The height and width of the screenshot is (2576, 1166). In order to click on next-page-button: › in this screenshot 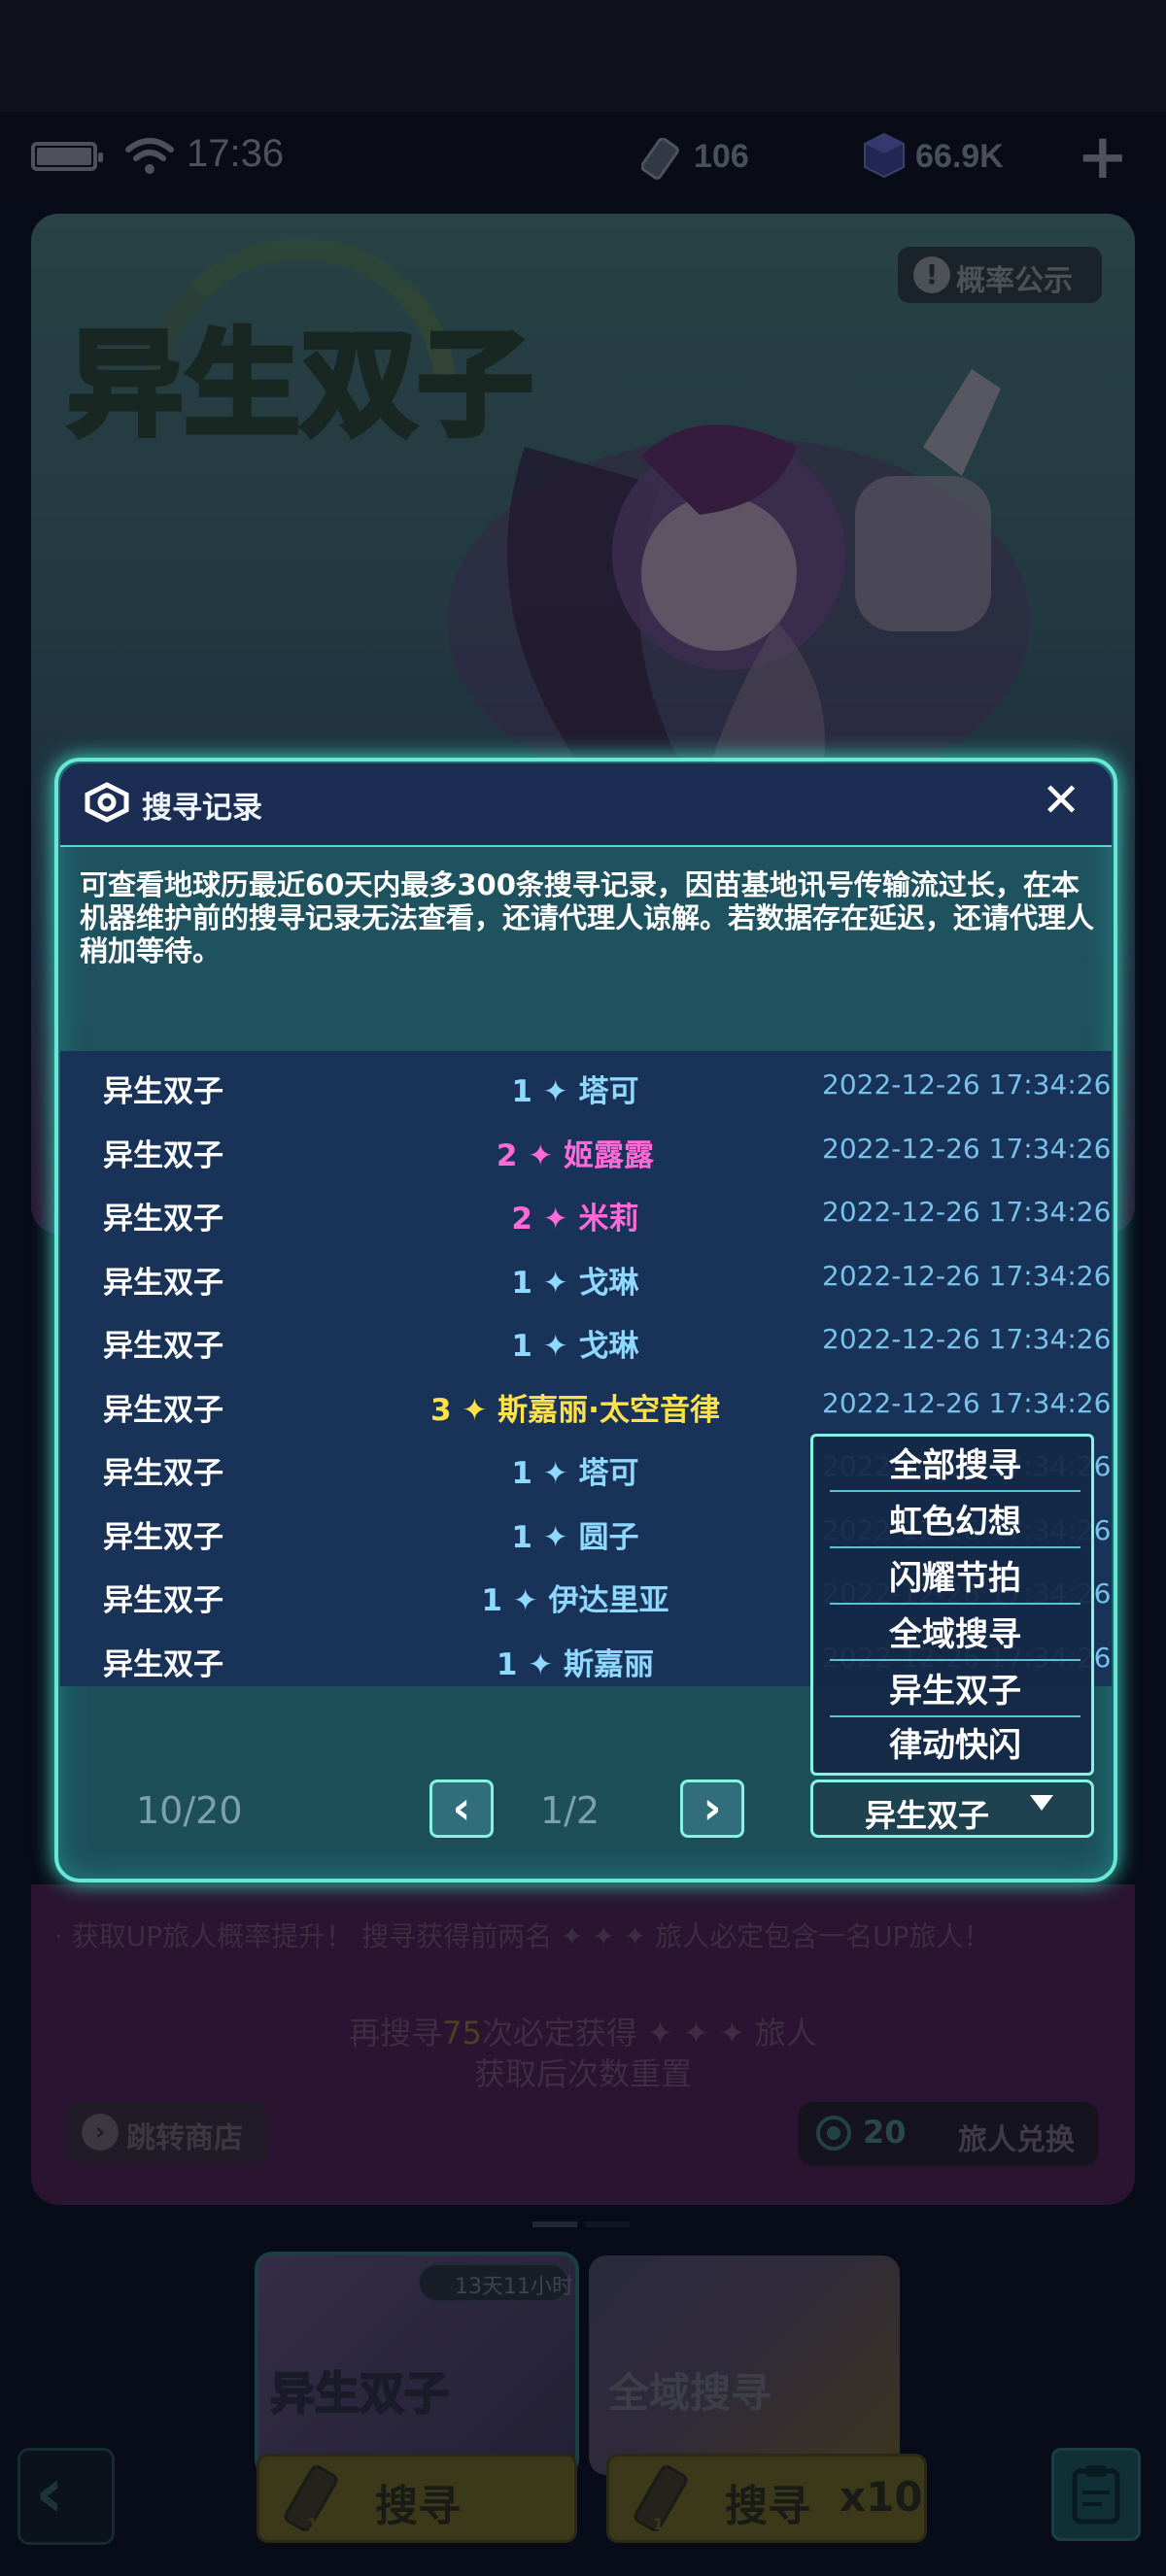, I will do `click(712, 1808)`.